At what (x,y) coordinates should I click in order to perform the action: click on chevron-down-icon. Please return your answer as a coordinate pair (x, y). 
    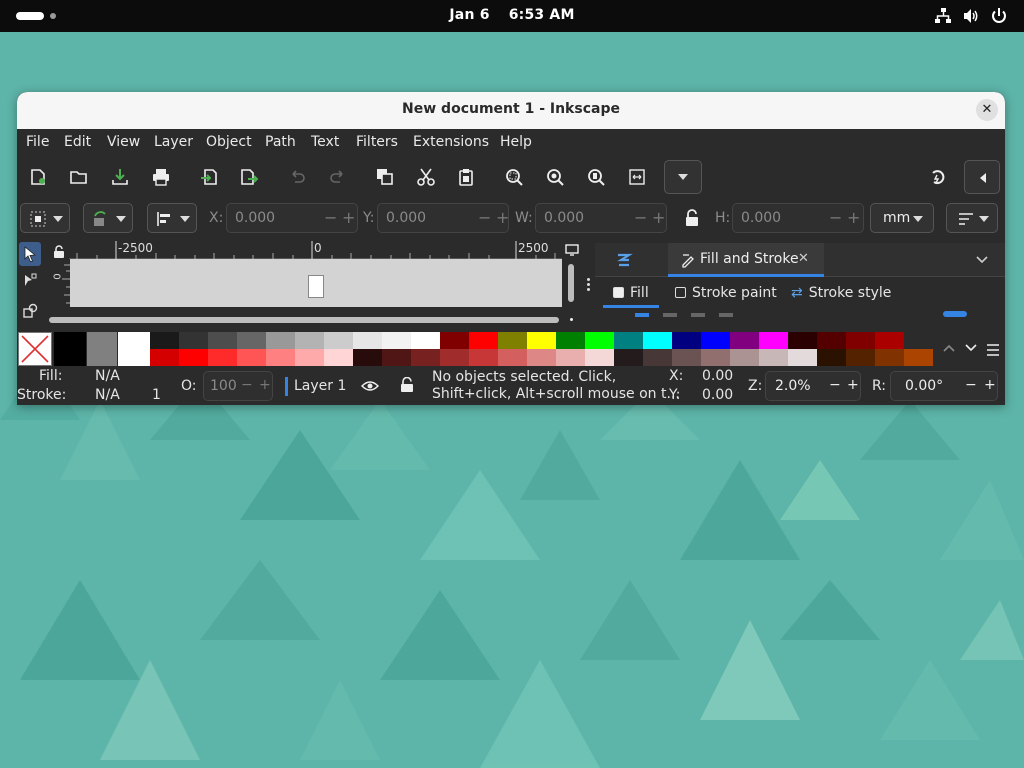
    Looking at the image, I should click on (982, 260).